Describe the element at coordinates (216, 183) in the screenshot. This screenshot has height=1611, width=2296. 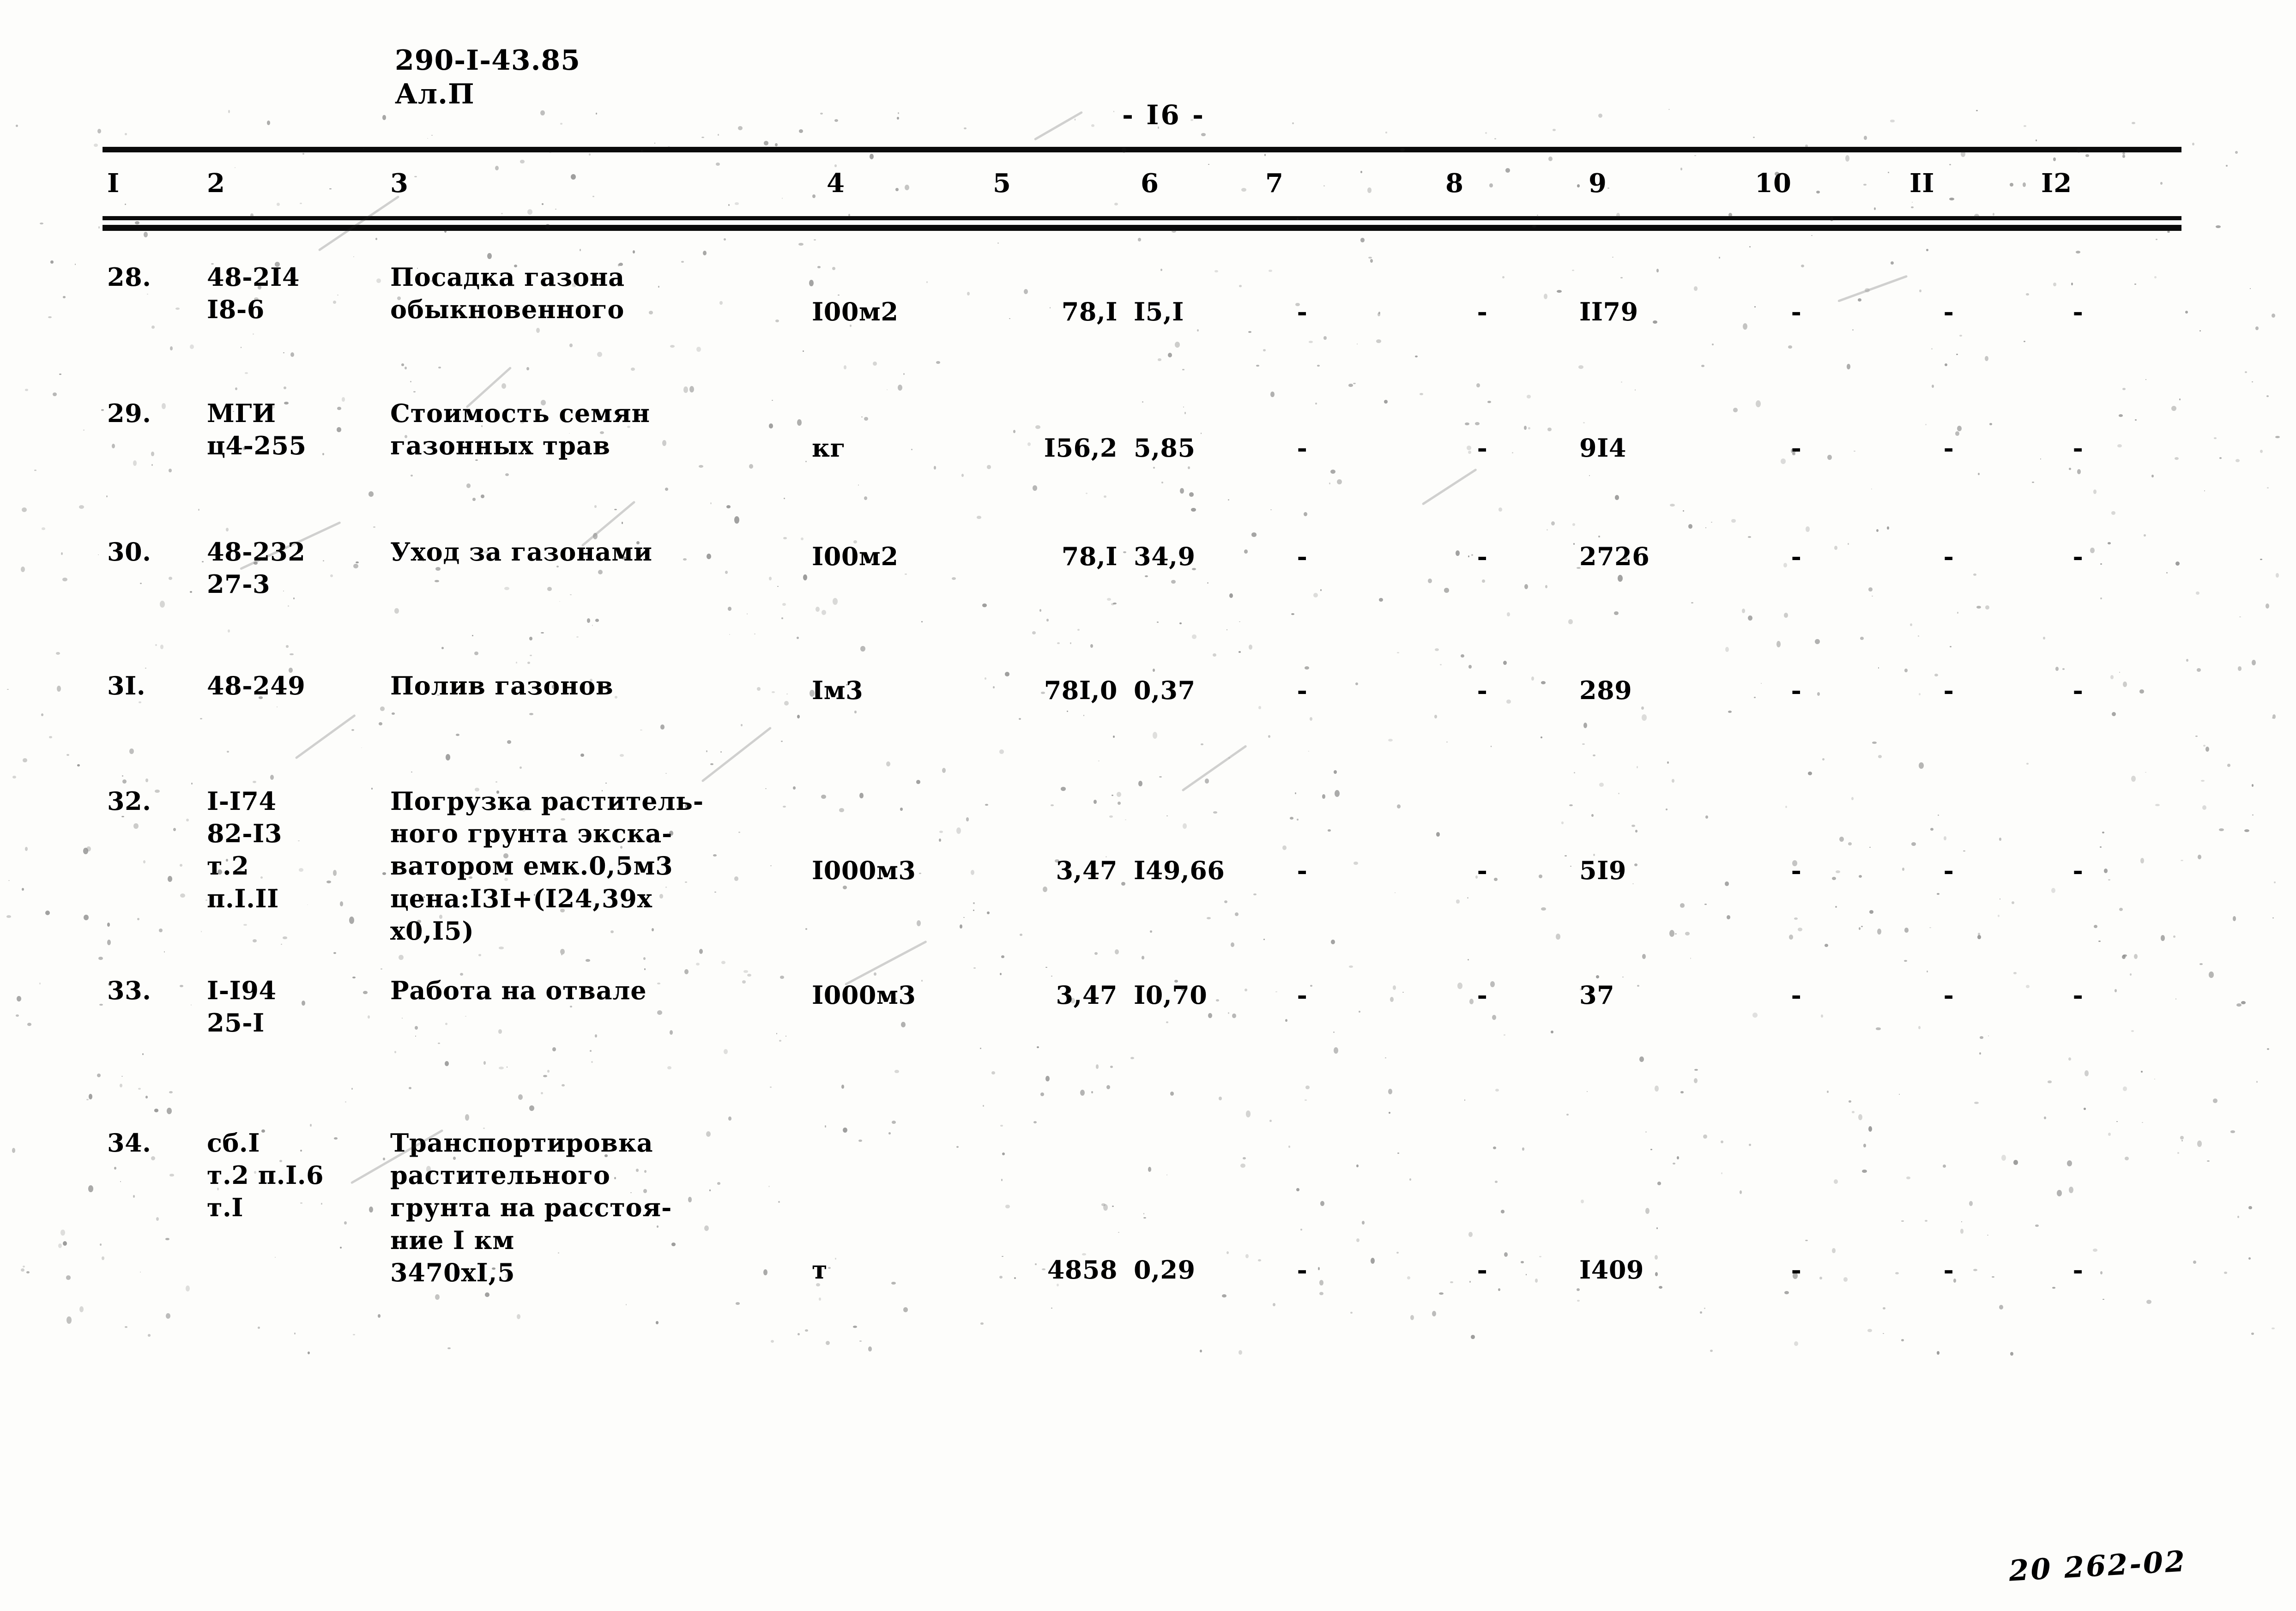
I see `column-header-2: 2` at that location.